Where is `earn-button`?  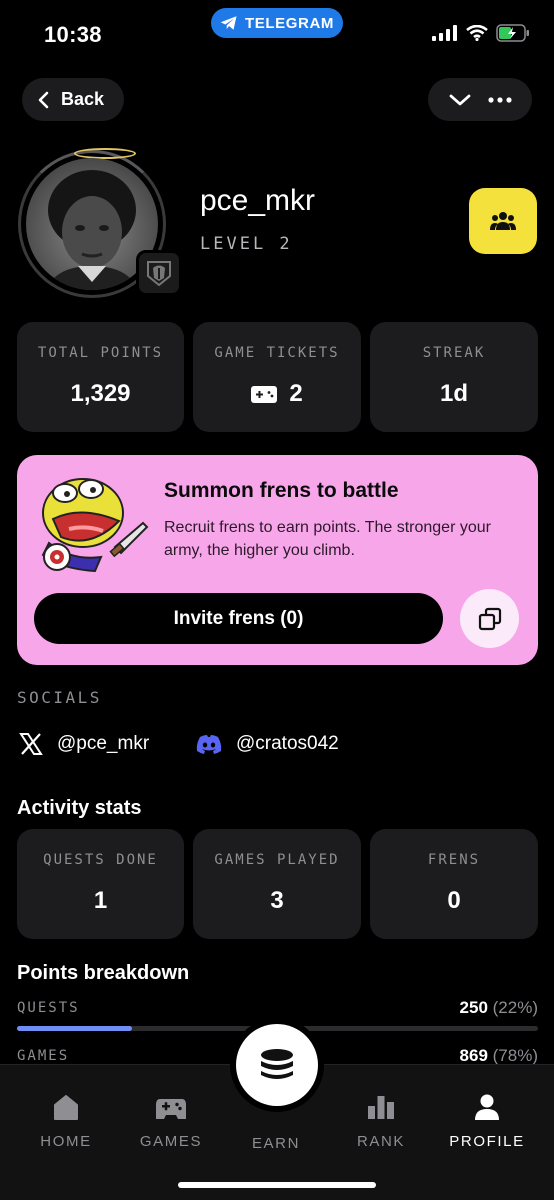 earn-button is located at coordinates (277, 1065).